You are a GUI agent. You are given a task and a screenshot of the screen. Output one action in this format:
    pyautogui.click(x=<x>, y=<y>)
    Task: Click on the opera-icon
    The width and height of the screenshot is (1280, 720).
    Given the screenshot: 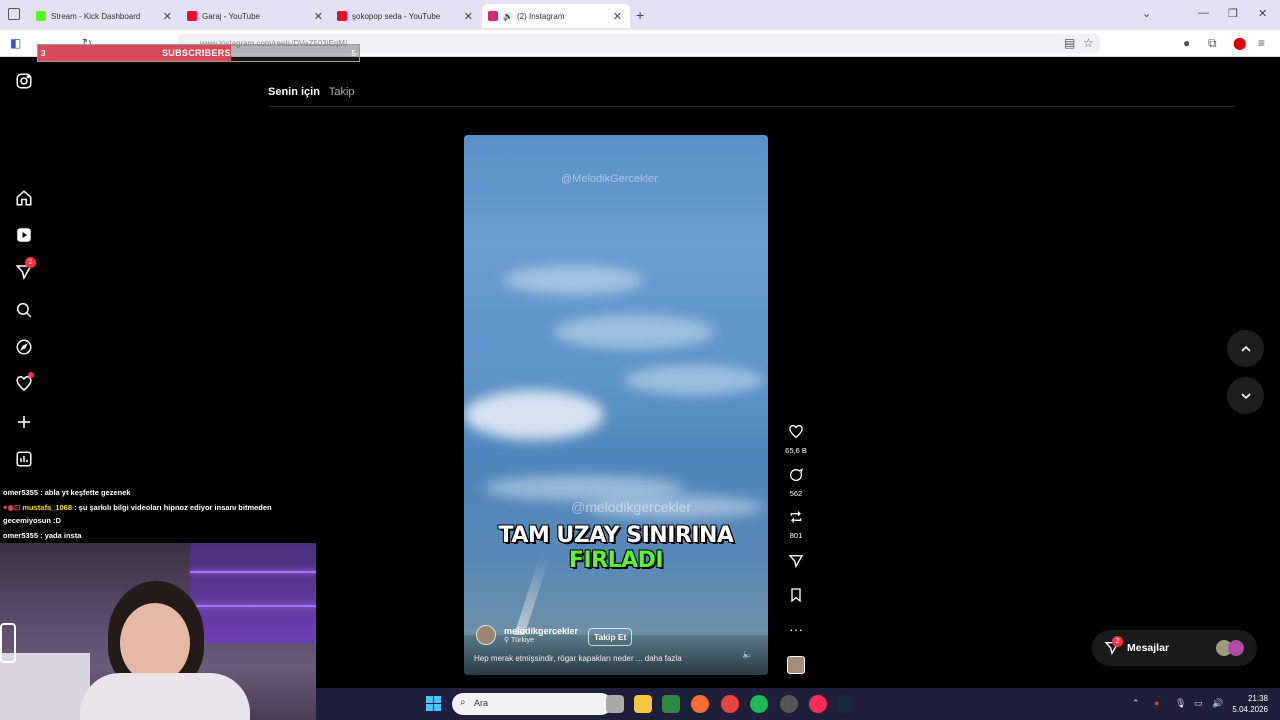 What is the action you would take?
    pyautogui.click(x=818, y=704)
    